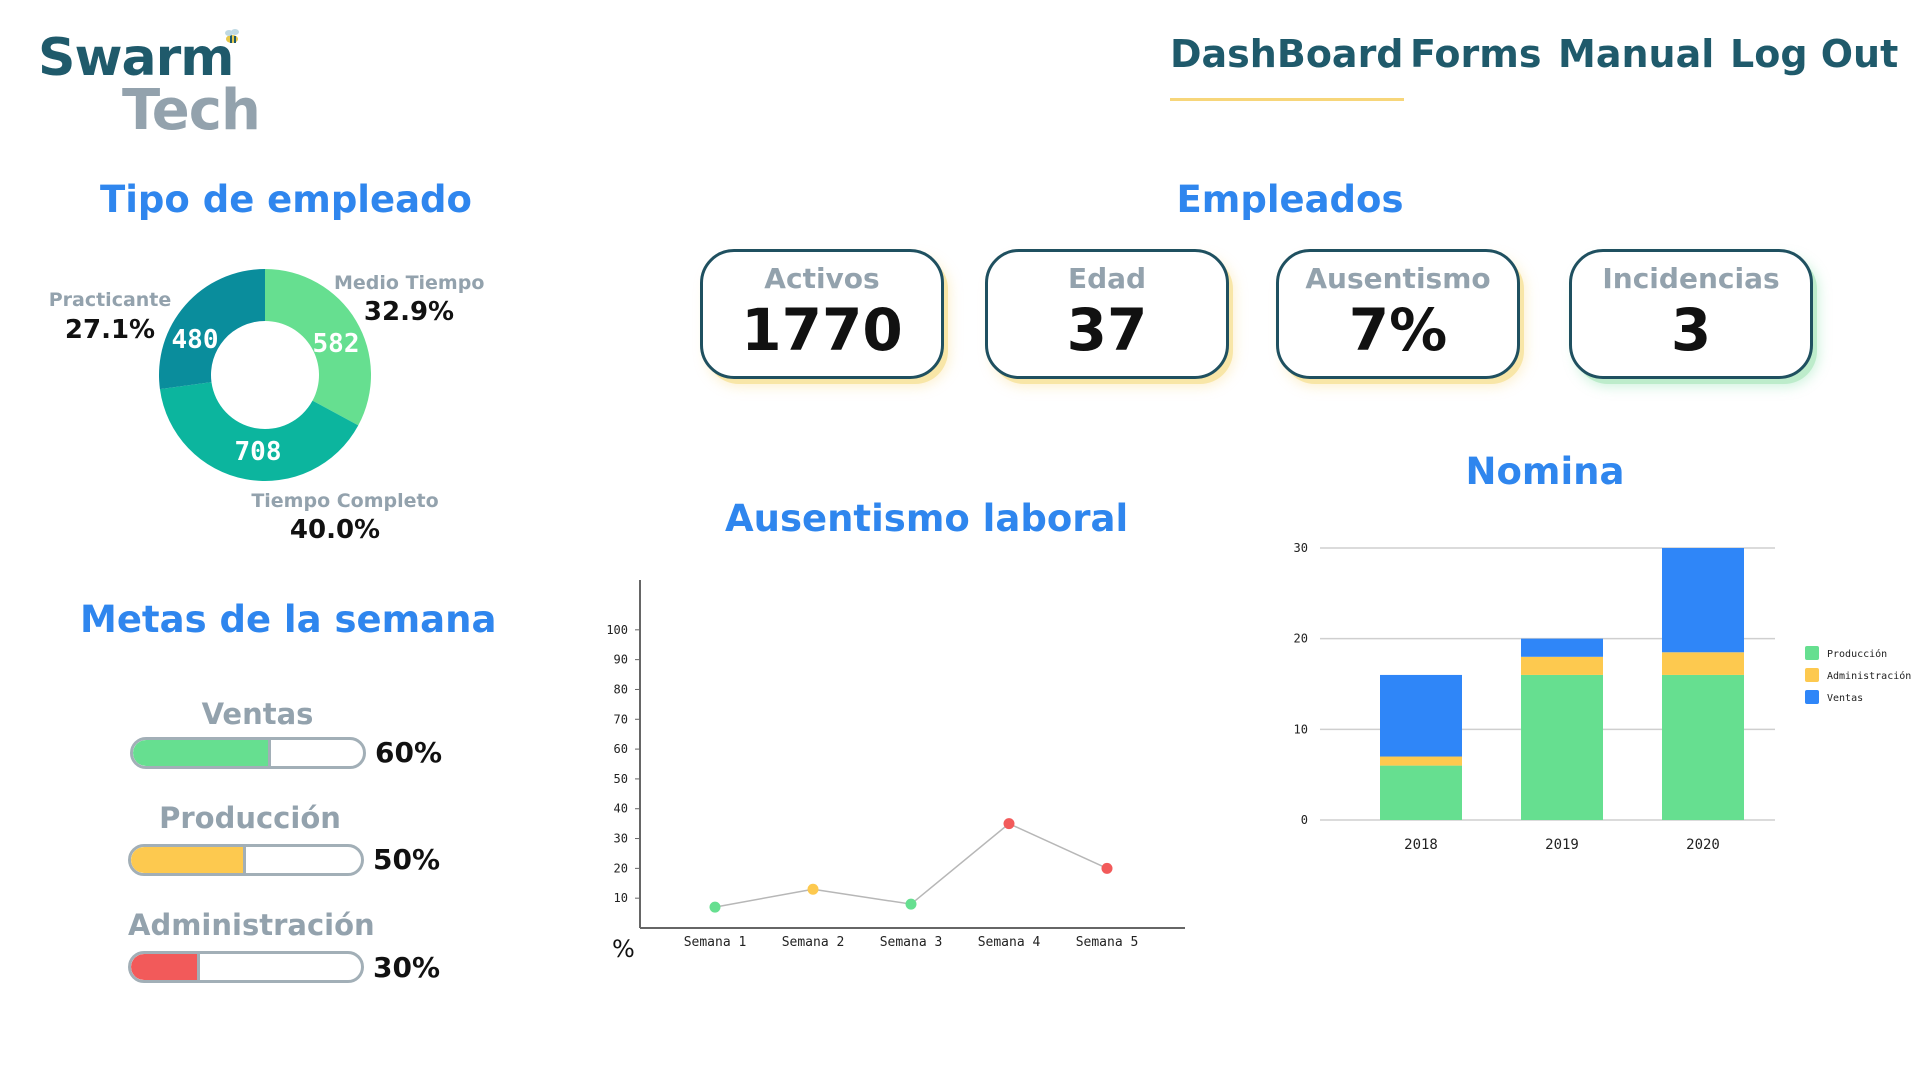 The image size is (1920, 1080). Describe the element at coordinates (623, 949) in the screenshot. I see `absenteeism-unit: %` at that location.